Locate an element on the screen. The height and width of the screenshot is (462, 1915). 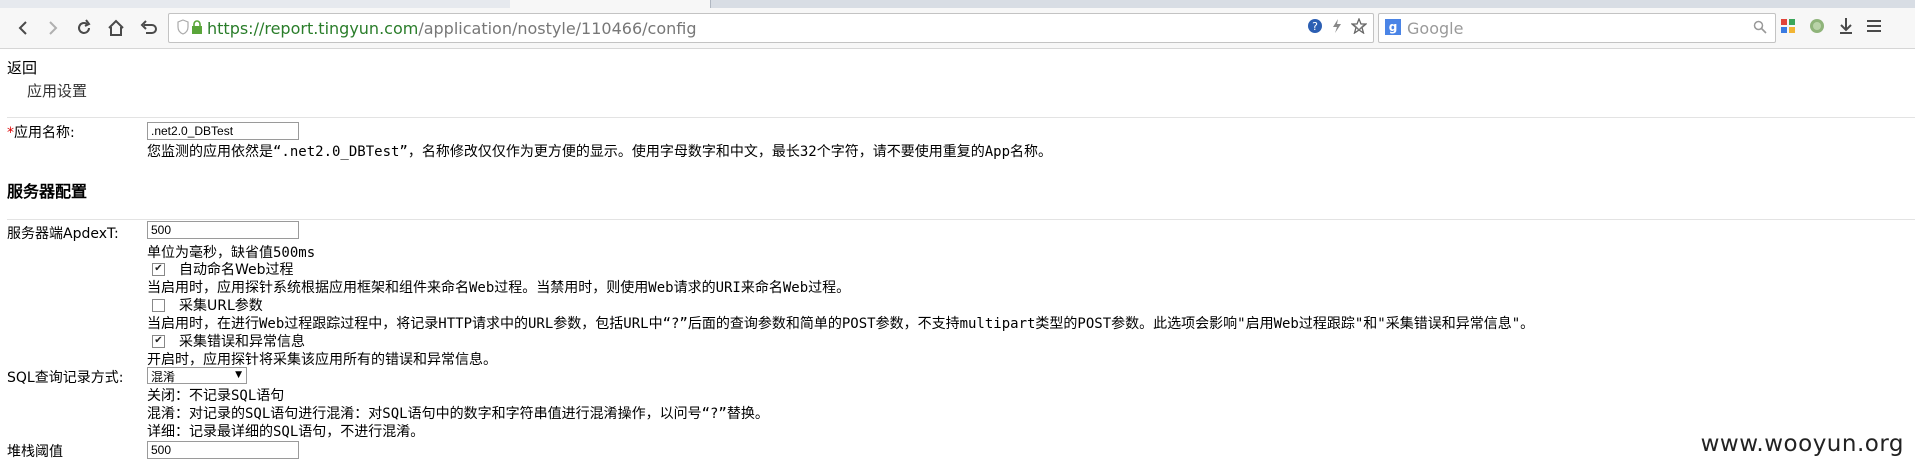
collect-errors-checkbox: ✔ is located at coordinates (158, 341).